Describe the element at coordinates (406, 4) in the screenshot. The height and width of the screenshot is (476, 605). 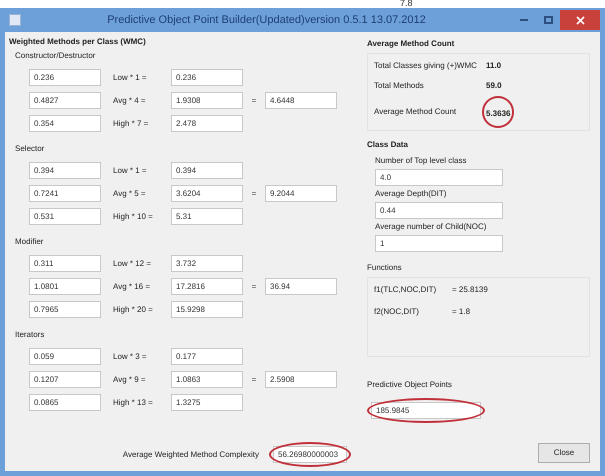
I see `caption: 7.8` at that location.